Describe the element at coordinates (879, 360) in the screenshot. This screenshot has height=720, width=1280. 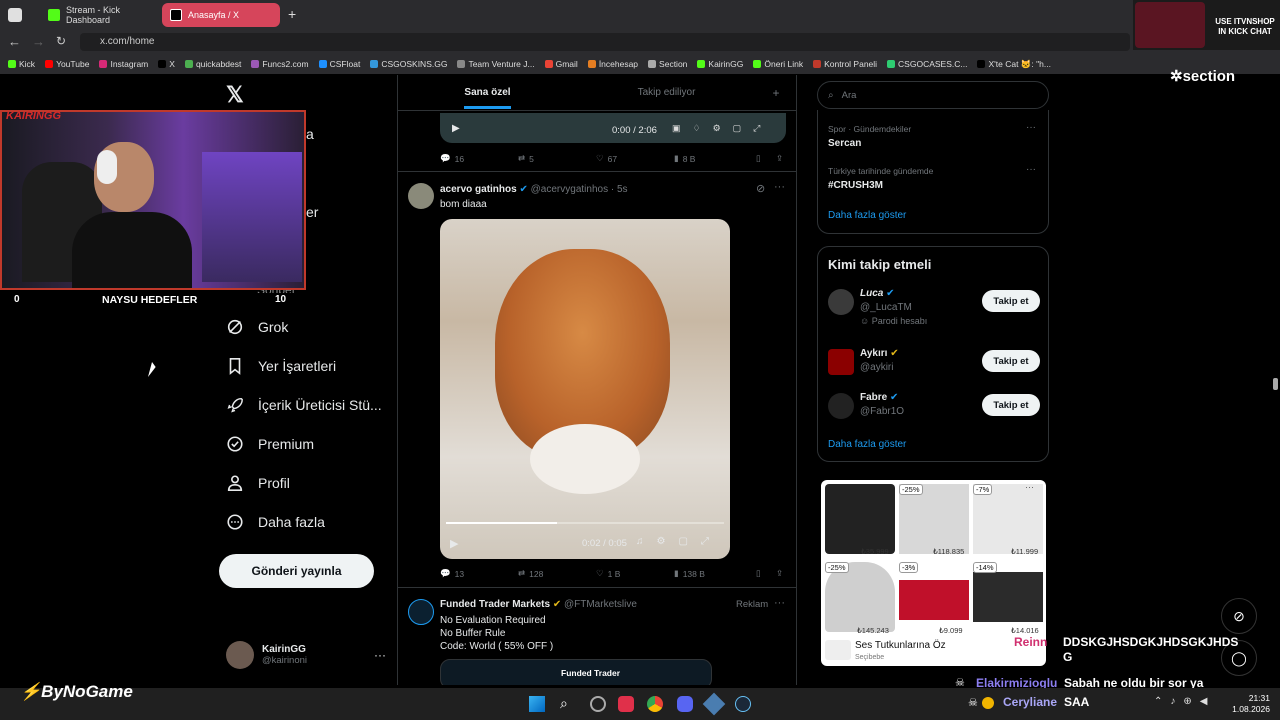
I see `suggestion-item: Aykırı ✔ @aykiri` at that location.